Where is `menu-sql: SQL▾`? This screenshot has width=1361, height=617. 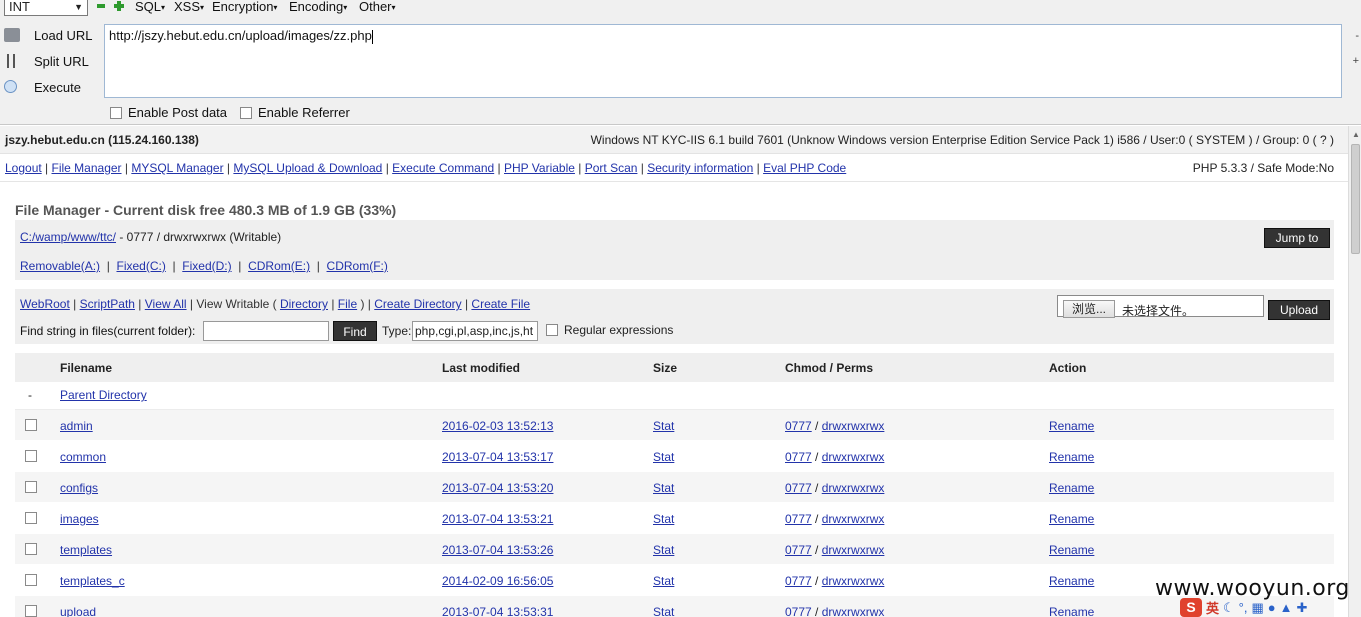
menu-sql: SQL▾ is located at coordinates (150, 7).